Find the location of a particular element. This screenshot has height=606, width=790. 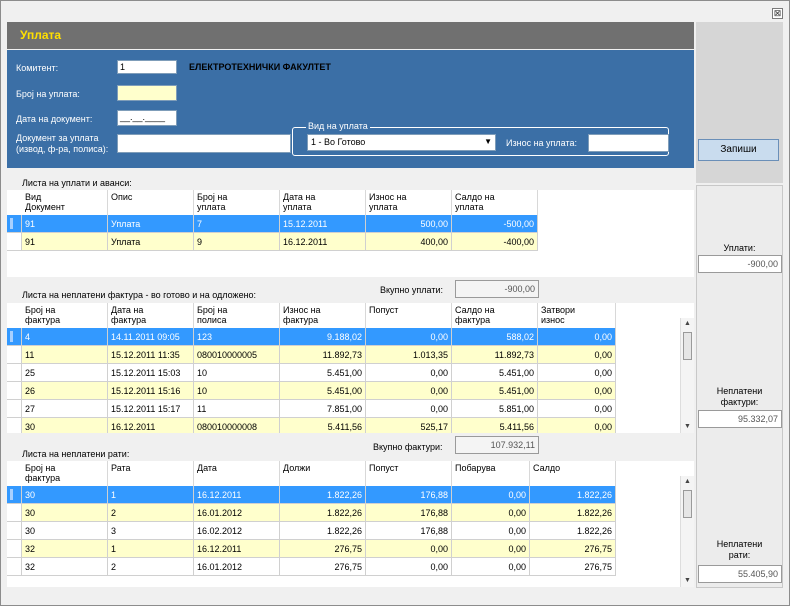

dropdown-arrow-icon: ▼ is located at coordinates (488, 141).